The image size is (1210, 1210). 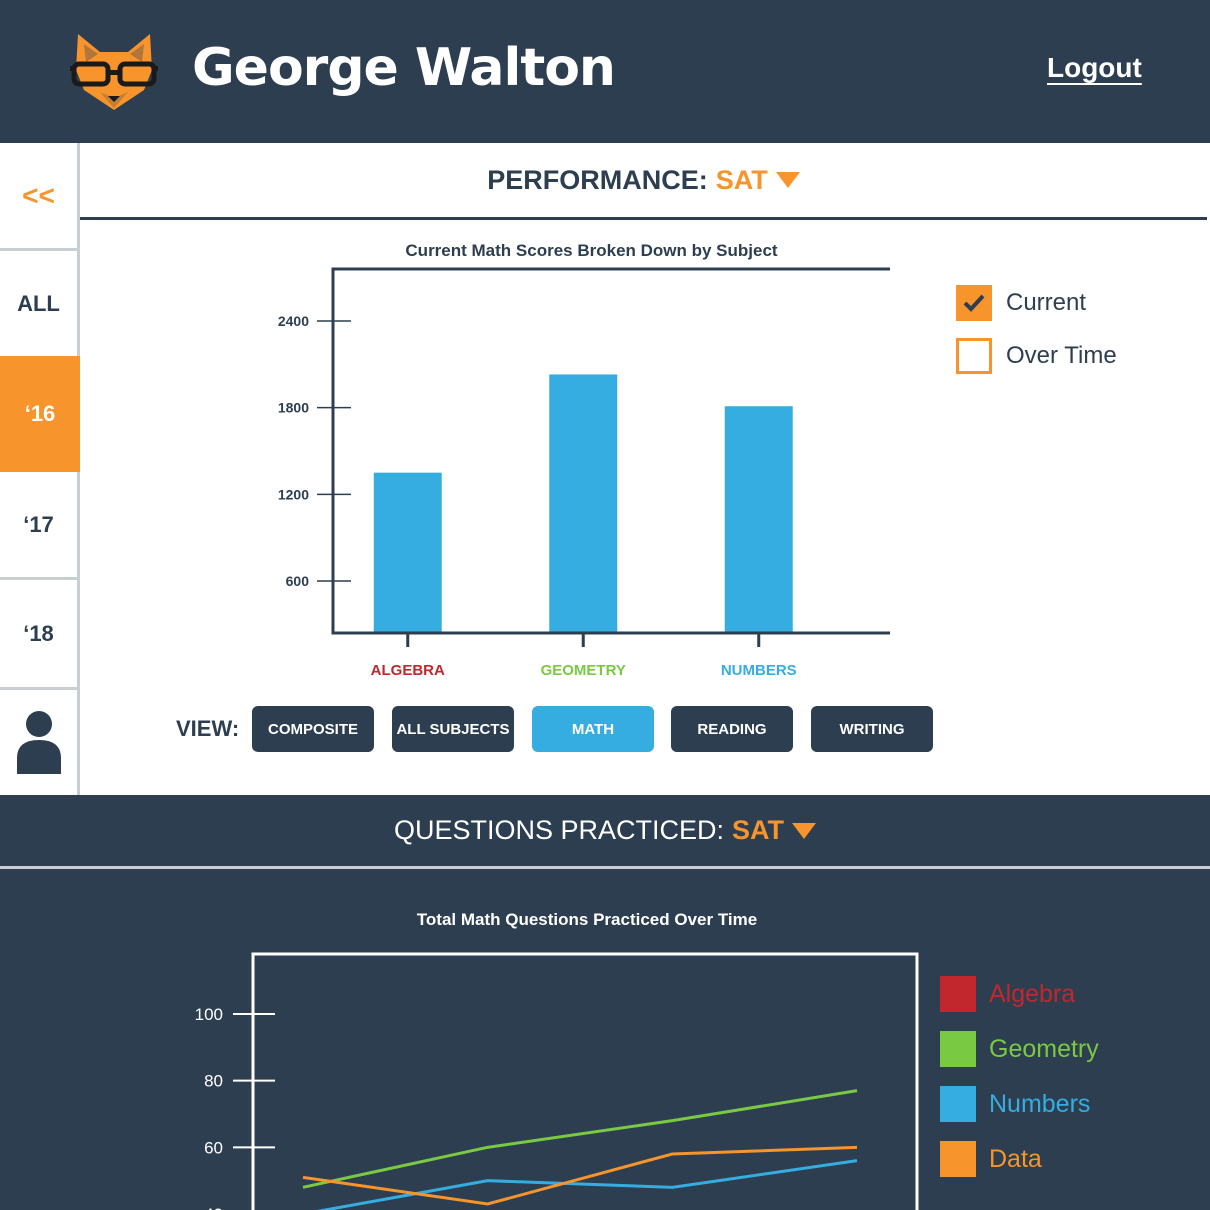 I want to click on line-chart-title: Total Math Questions Practiced Over Time, so click(x=587, y=919).